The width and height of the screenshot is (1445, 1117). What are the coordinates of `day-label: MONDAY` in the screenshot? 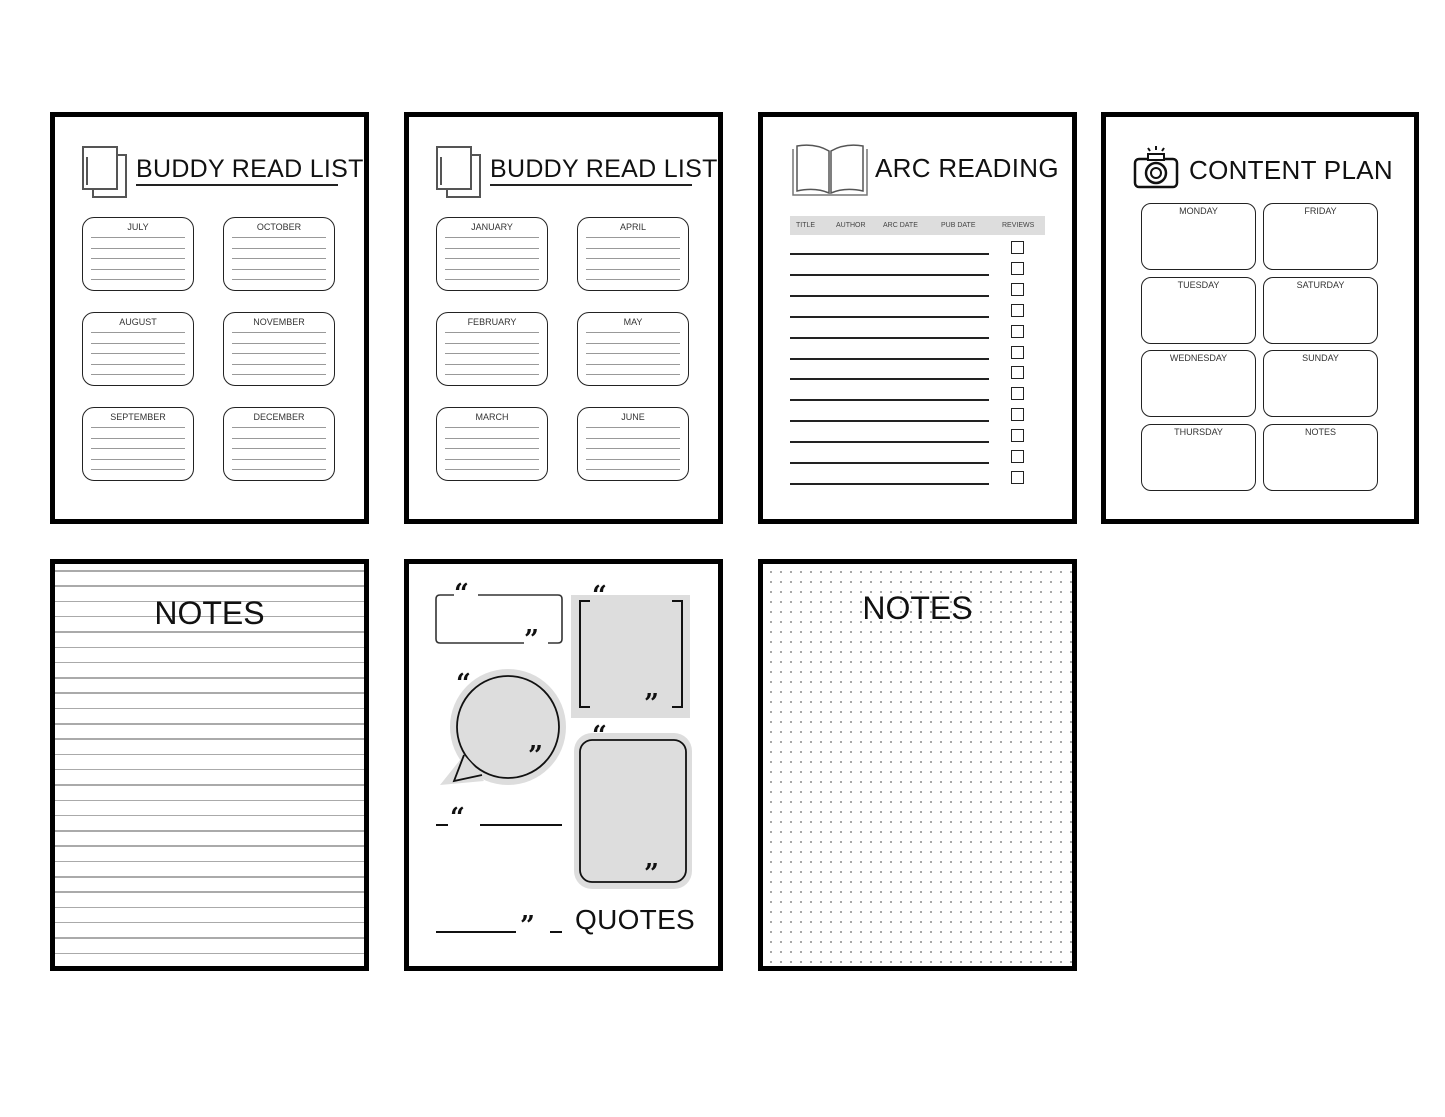 It's located at (1198, 211).